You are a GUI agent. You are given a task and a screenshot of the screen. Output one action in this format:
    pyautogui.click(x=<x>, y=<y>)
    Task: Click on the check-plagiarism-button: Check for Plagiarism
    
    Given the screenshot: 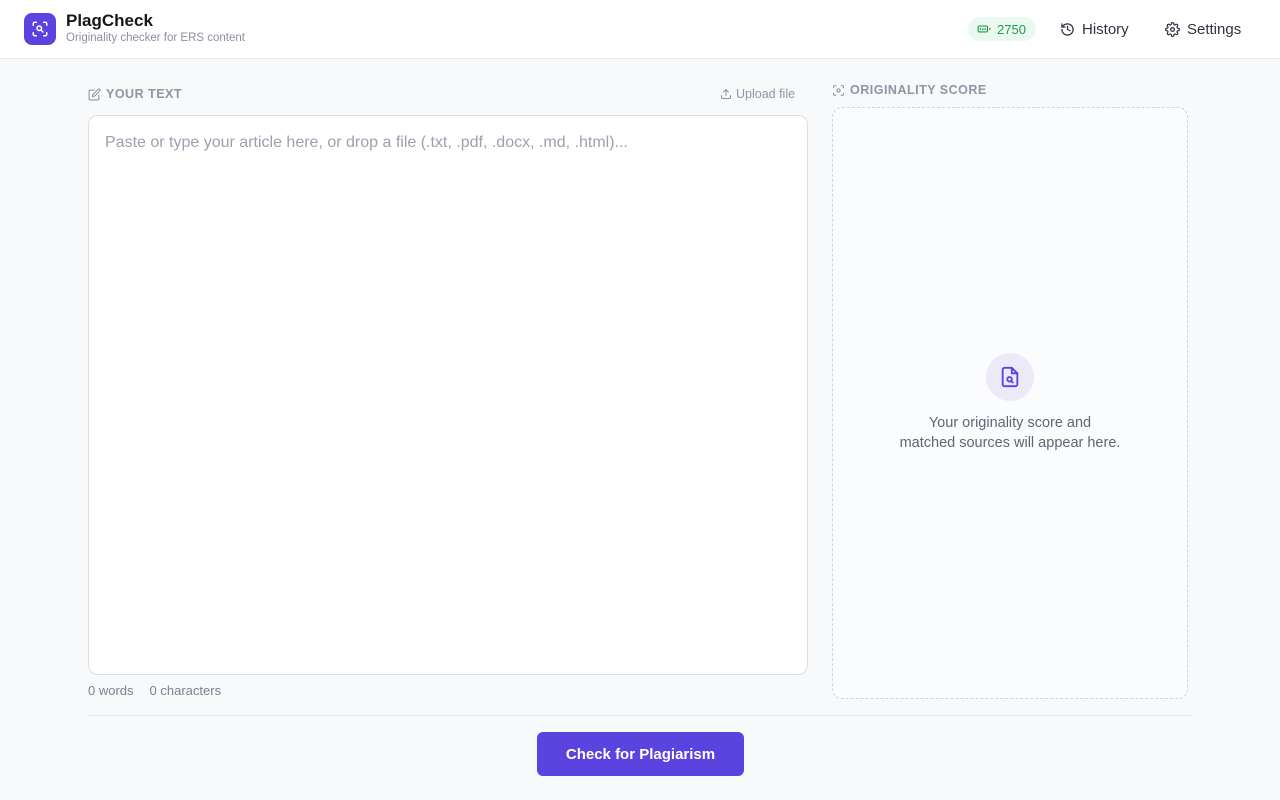 What is the action you would take?
    pyautogui.click(x=640, y=754)
    